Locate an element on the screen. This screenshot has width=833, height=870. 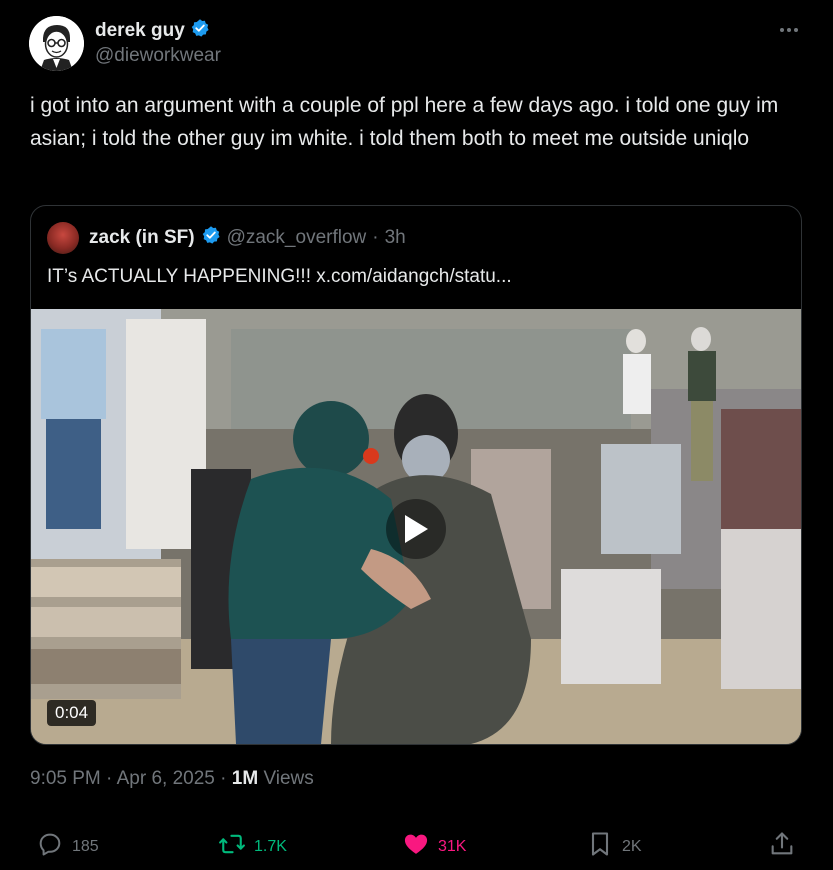
quote-timestamp: 3h is located at coordinates (395, 238).